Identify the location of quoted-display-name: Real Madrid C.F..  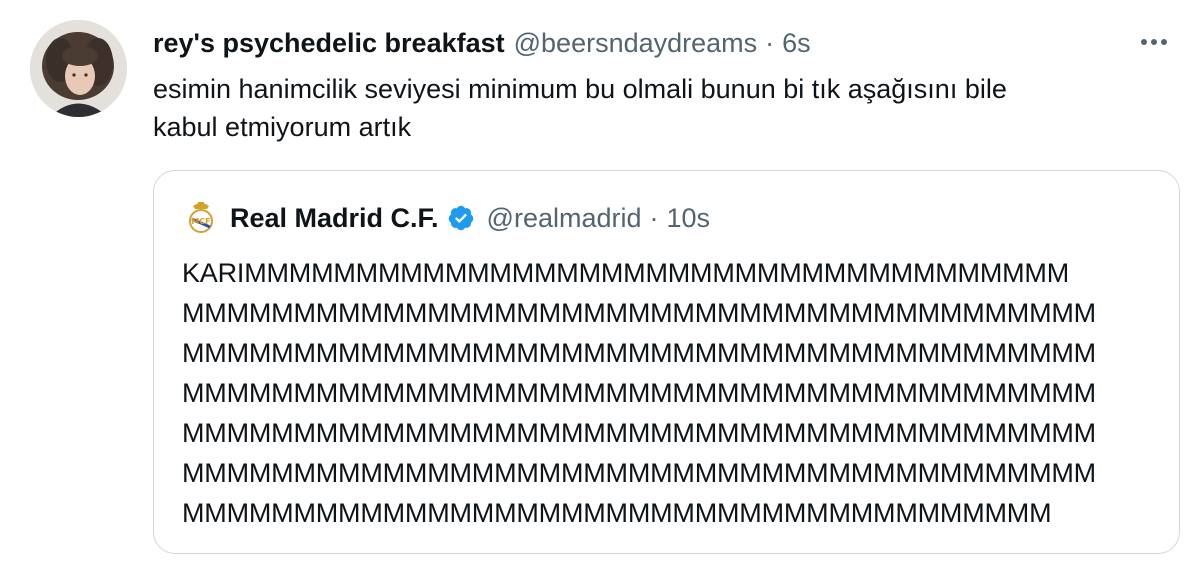
(334, 218).